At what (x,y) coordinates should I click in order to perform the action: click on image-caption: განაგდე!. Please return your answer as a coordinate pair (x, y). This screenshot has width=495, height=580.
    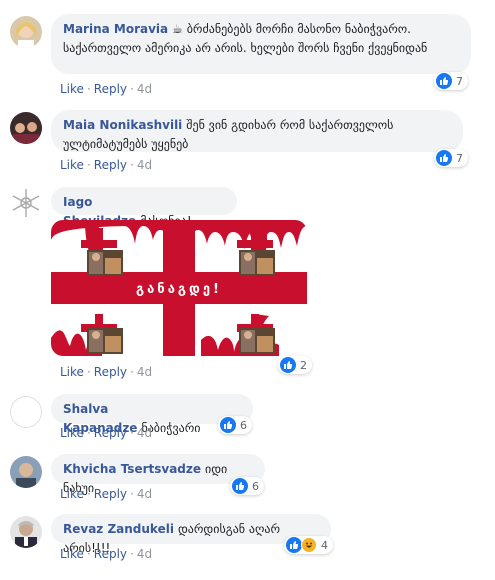
    Looking at the image, I should click on (179, 289).